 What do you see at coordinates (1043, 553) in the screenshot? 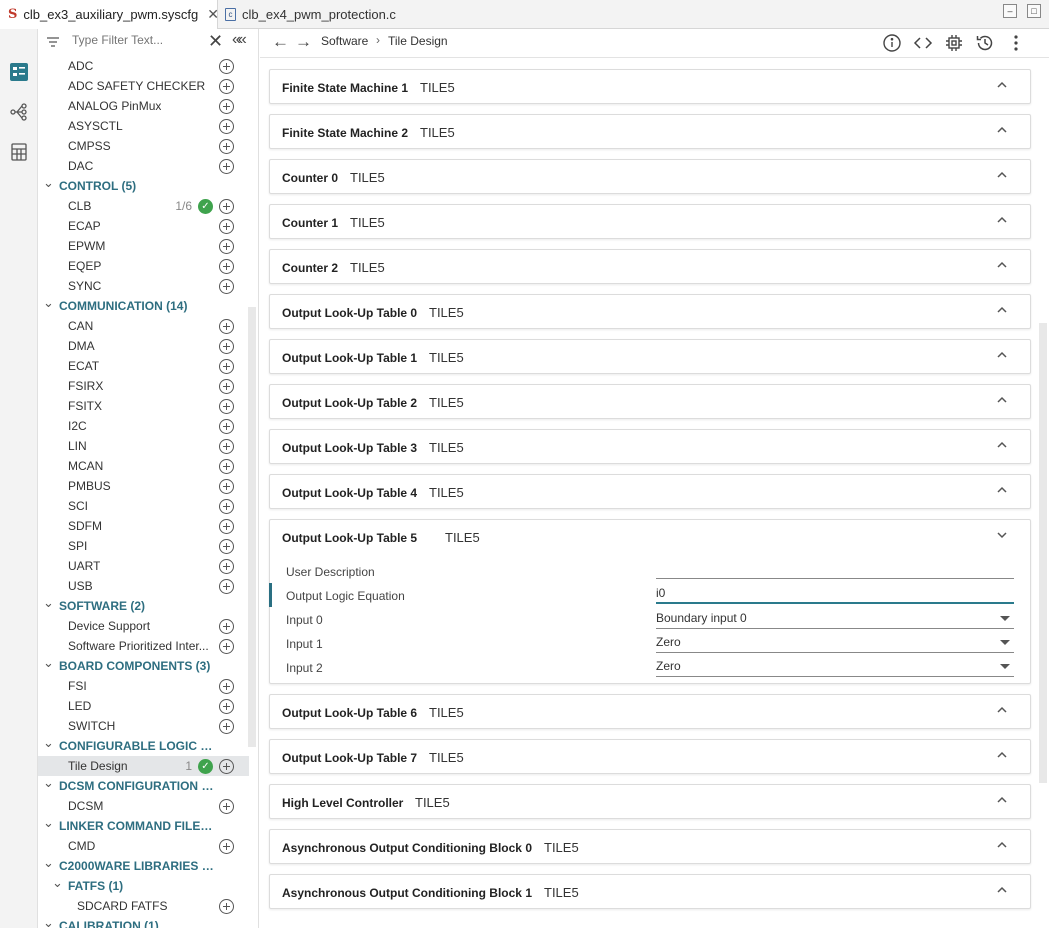
I see `main-scrollbar` at bounding box center [1043, 553].